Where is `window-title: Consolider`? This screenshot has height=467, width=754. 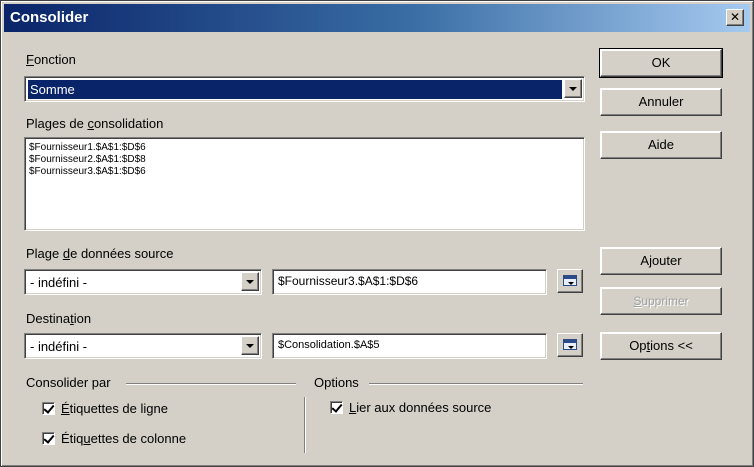 window-title: Consolider is located at coordinates (49, 17).